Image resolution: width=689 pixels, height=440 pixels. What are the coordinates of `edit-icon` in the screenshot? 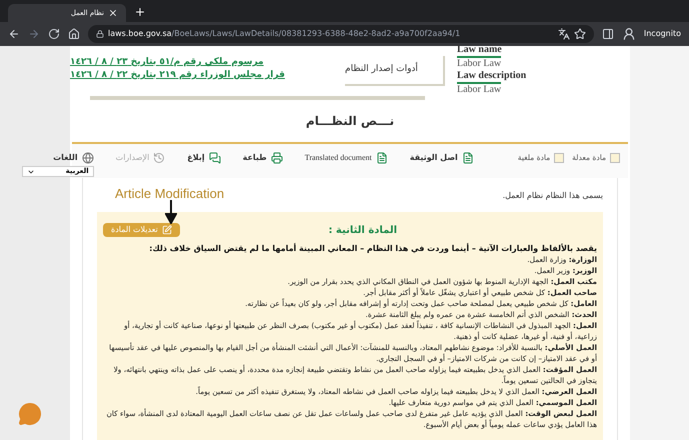 It's located at (167, 230).